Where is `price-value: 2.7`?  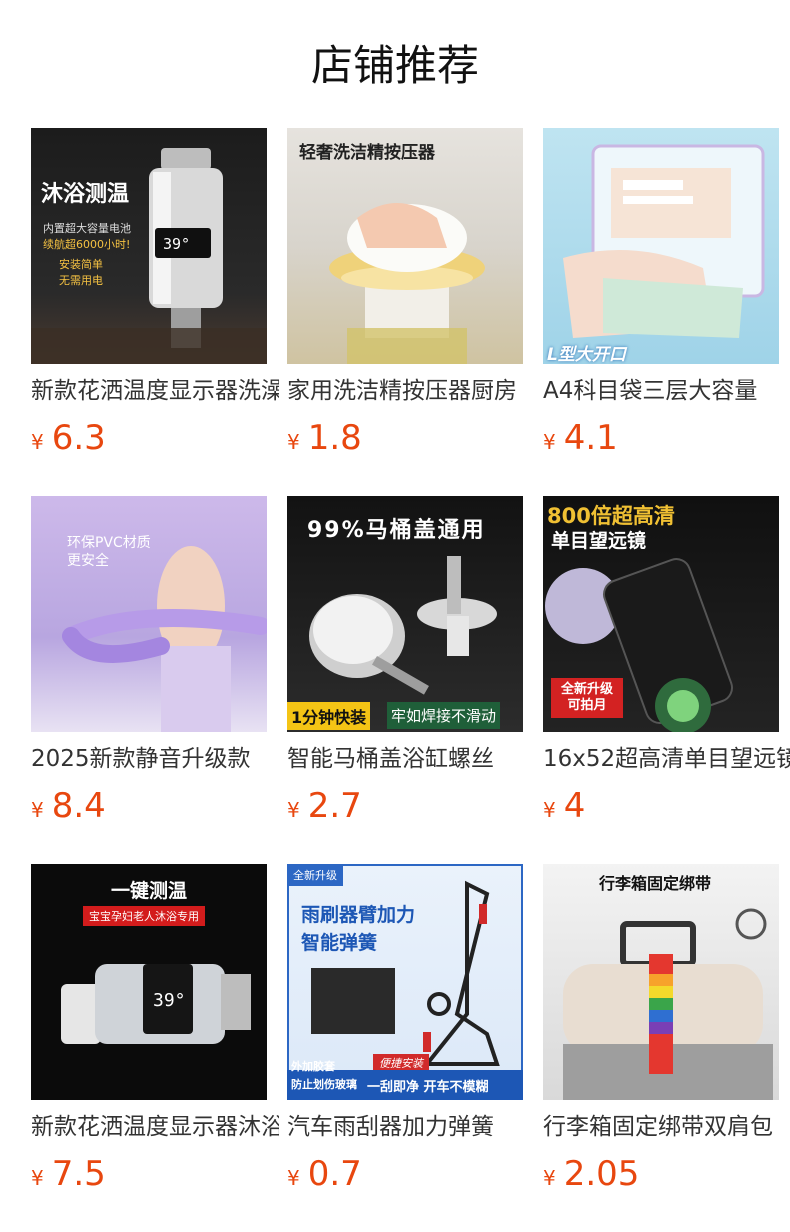
price-value: 2.7 is located at coordinates (334, 806).